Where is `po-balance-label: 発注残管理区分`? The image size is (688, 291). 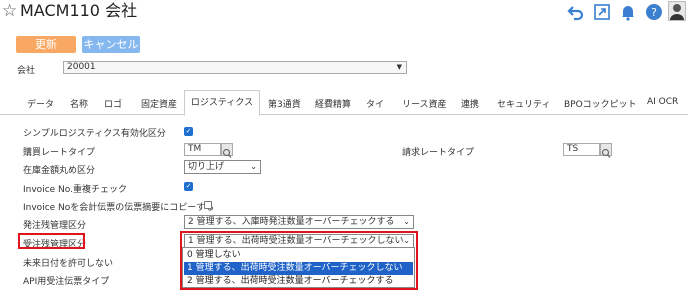 po-balance-label: 発注残管理区分 is located at coordinates (55, 226).